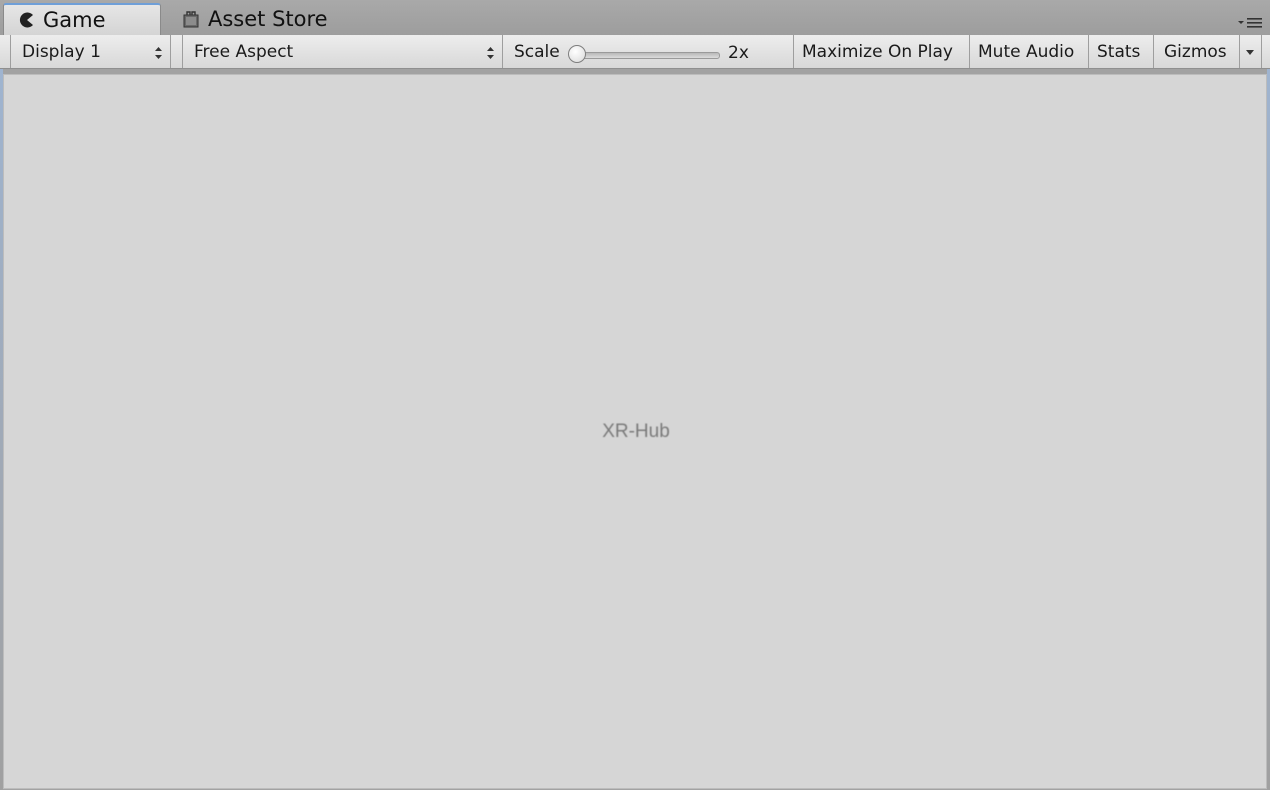 The height and width of the screenshot is (790, 1270). I want to click on gizmos-dropdown-button, so click(1251, 51).